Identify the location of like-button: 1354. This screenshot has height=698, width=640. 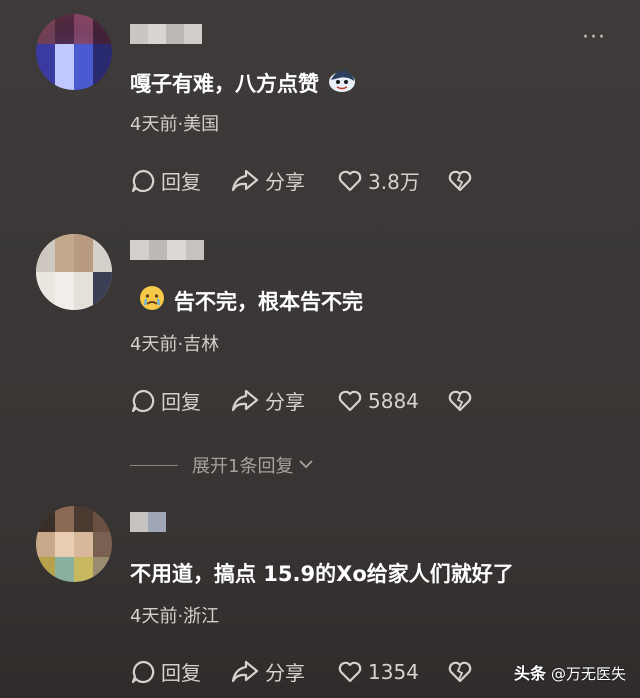
(392, 672).